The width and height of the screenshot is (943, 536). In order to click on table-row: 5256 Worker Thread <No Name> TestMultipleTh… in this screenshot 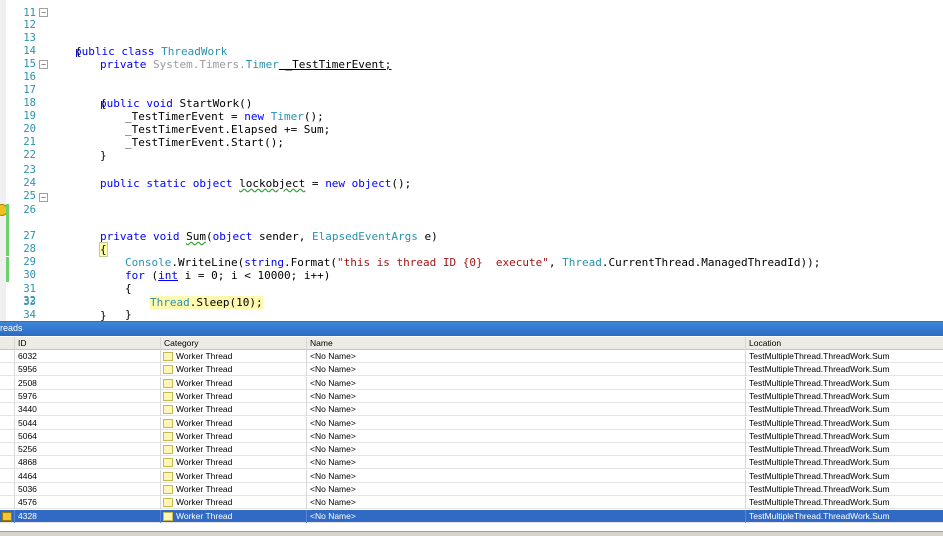, I will do `click(471, 450)`.